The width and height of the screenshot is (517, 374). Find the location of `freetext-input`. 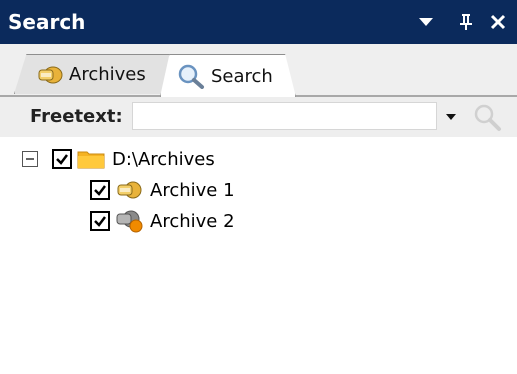

freetext-input is located at coordinates (284, 116).